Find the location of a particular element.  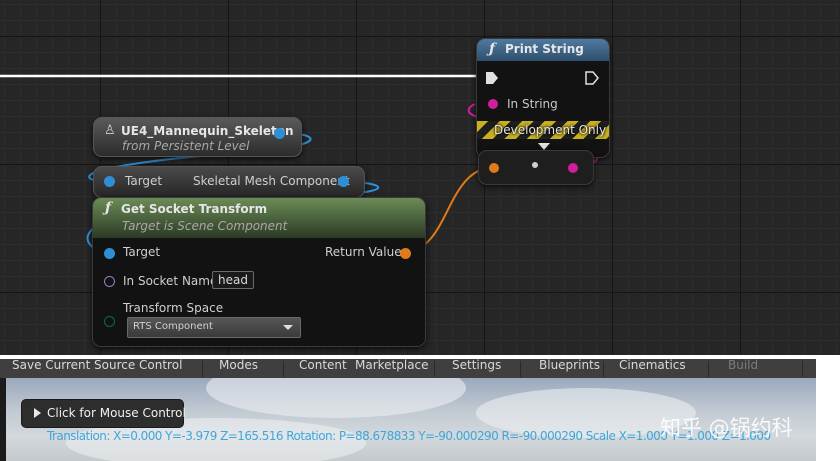

sky-cloud is located at coordinates (336, 398).